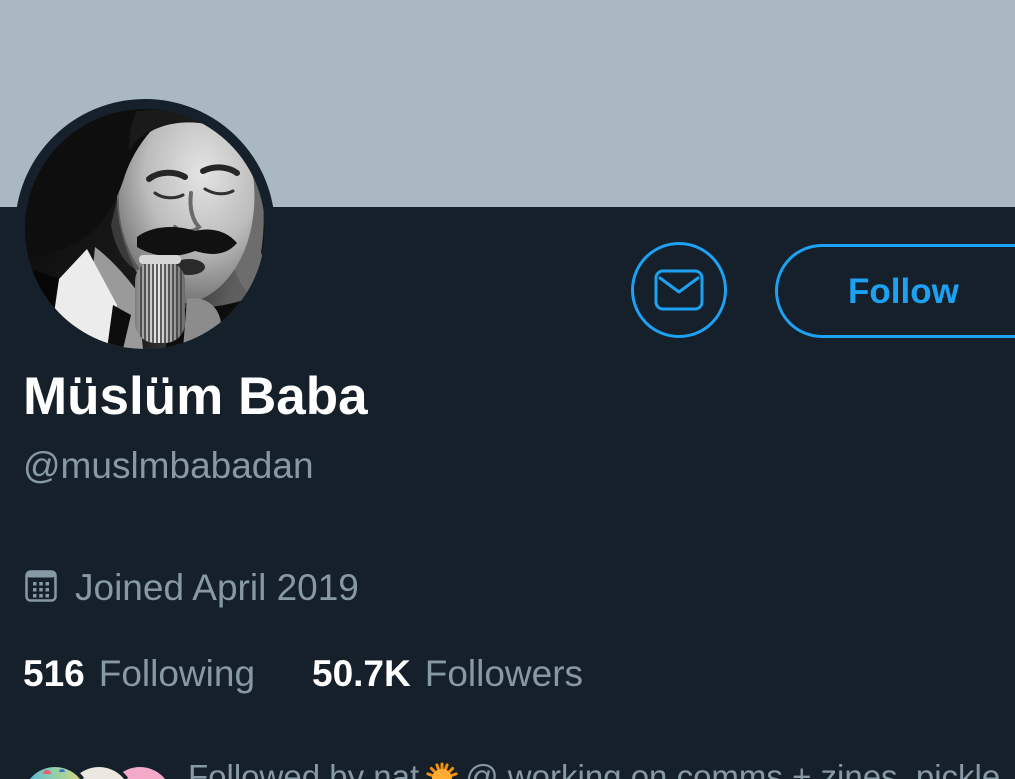 This screenshot has width=1015, height=779. I want to click on follow-button: Follow, so click(895, 291).